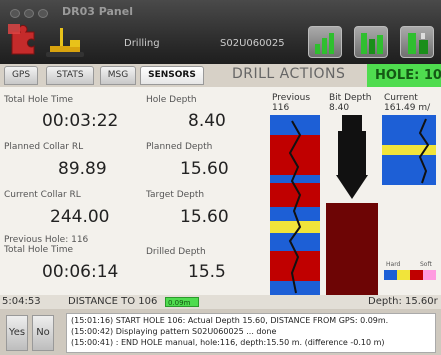 Image resolution: width=441 pixels, height=355 pixels. Describe the element at coordinates (352, 205) in the screenshot. I see `bit-depth-column` at that location.